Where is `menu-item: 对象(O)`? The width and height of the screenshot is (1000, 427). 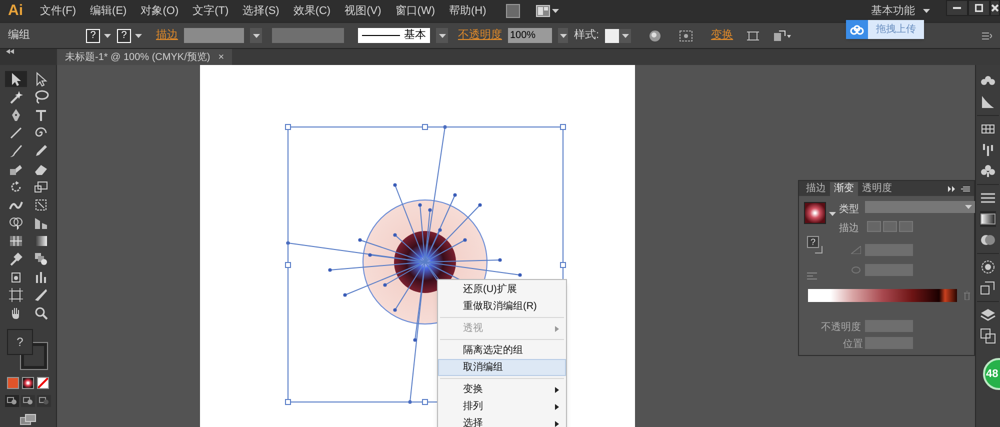
menu-item: 对象(O) is located at coordinates (159, 11).